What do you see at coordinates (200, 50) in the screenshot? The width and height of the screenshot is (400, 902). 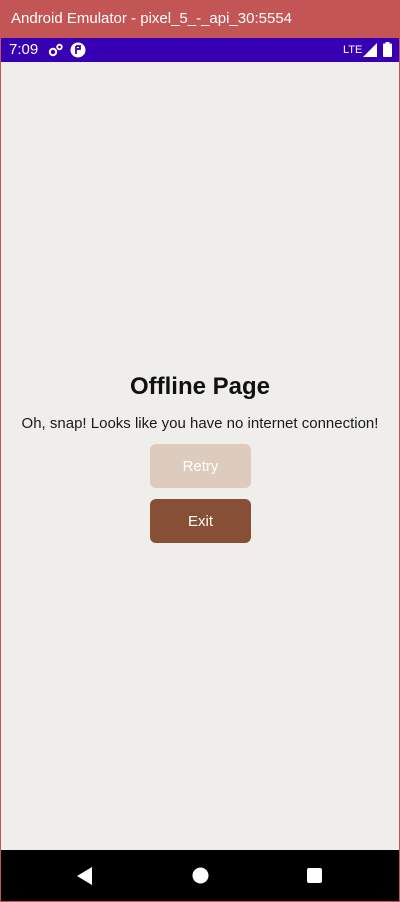 I see `status-bar: 7:09 LTE` at bounding box center [200, 50].